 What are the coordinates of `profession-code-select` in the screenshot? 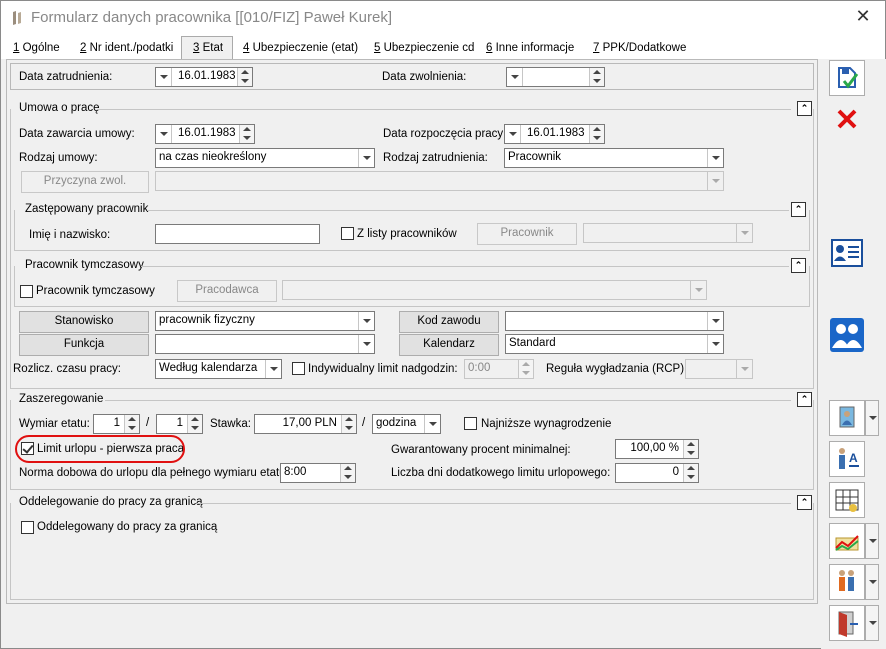 It's located at (614, 321).